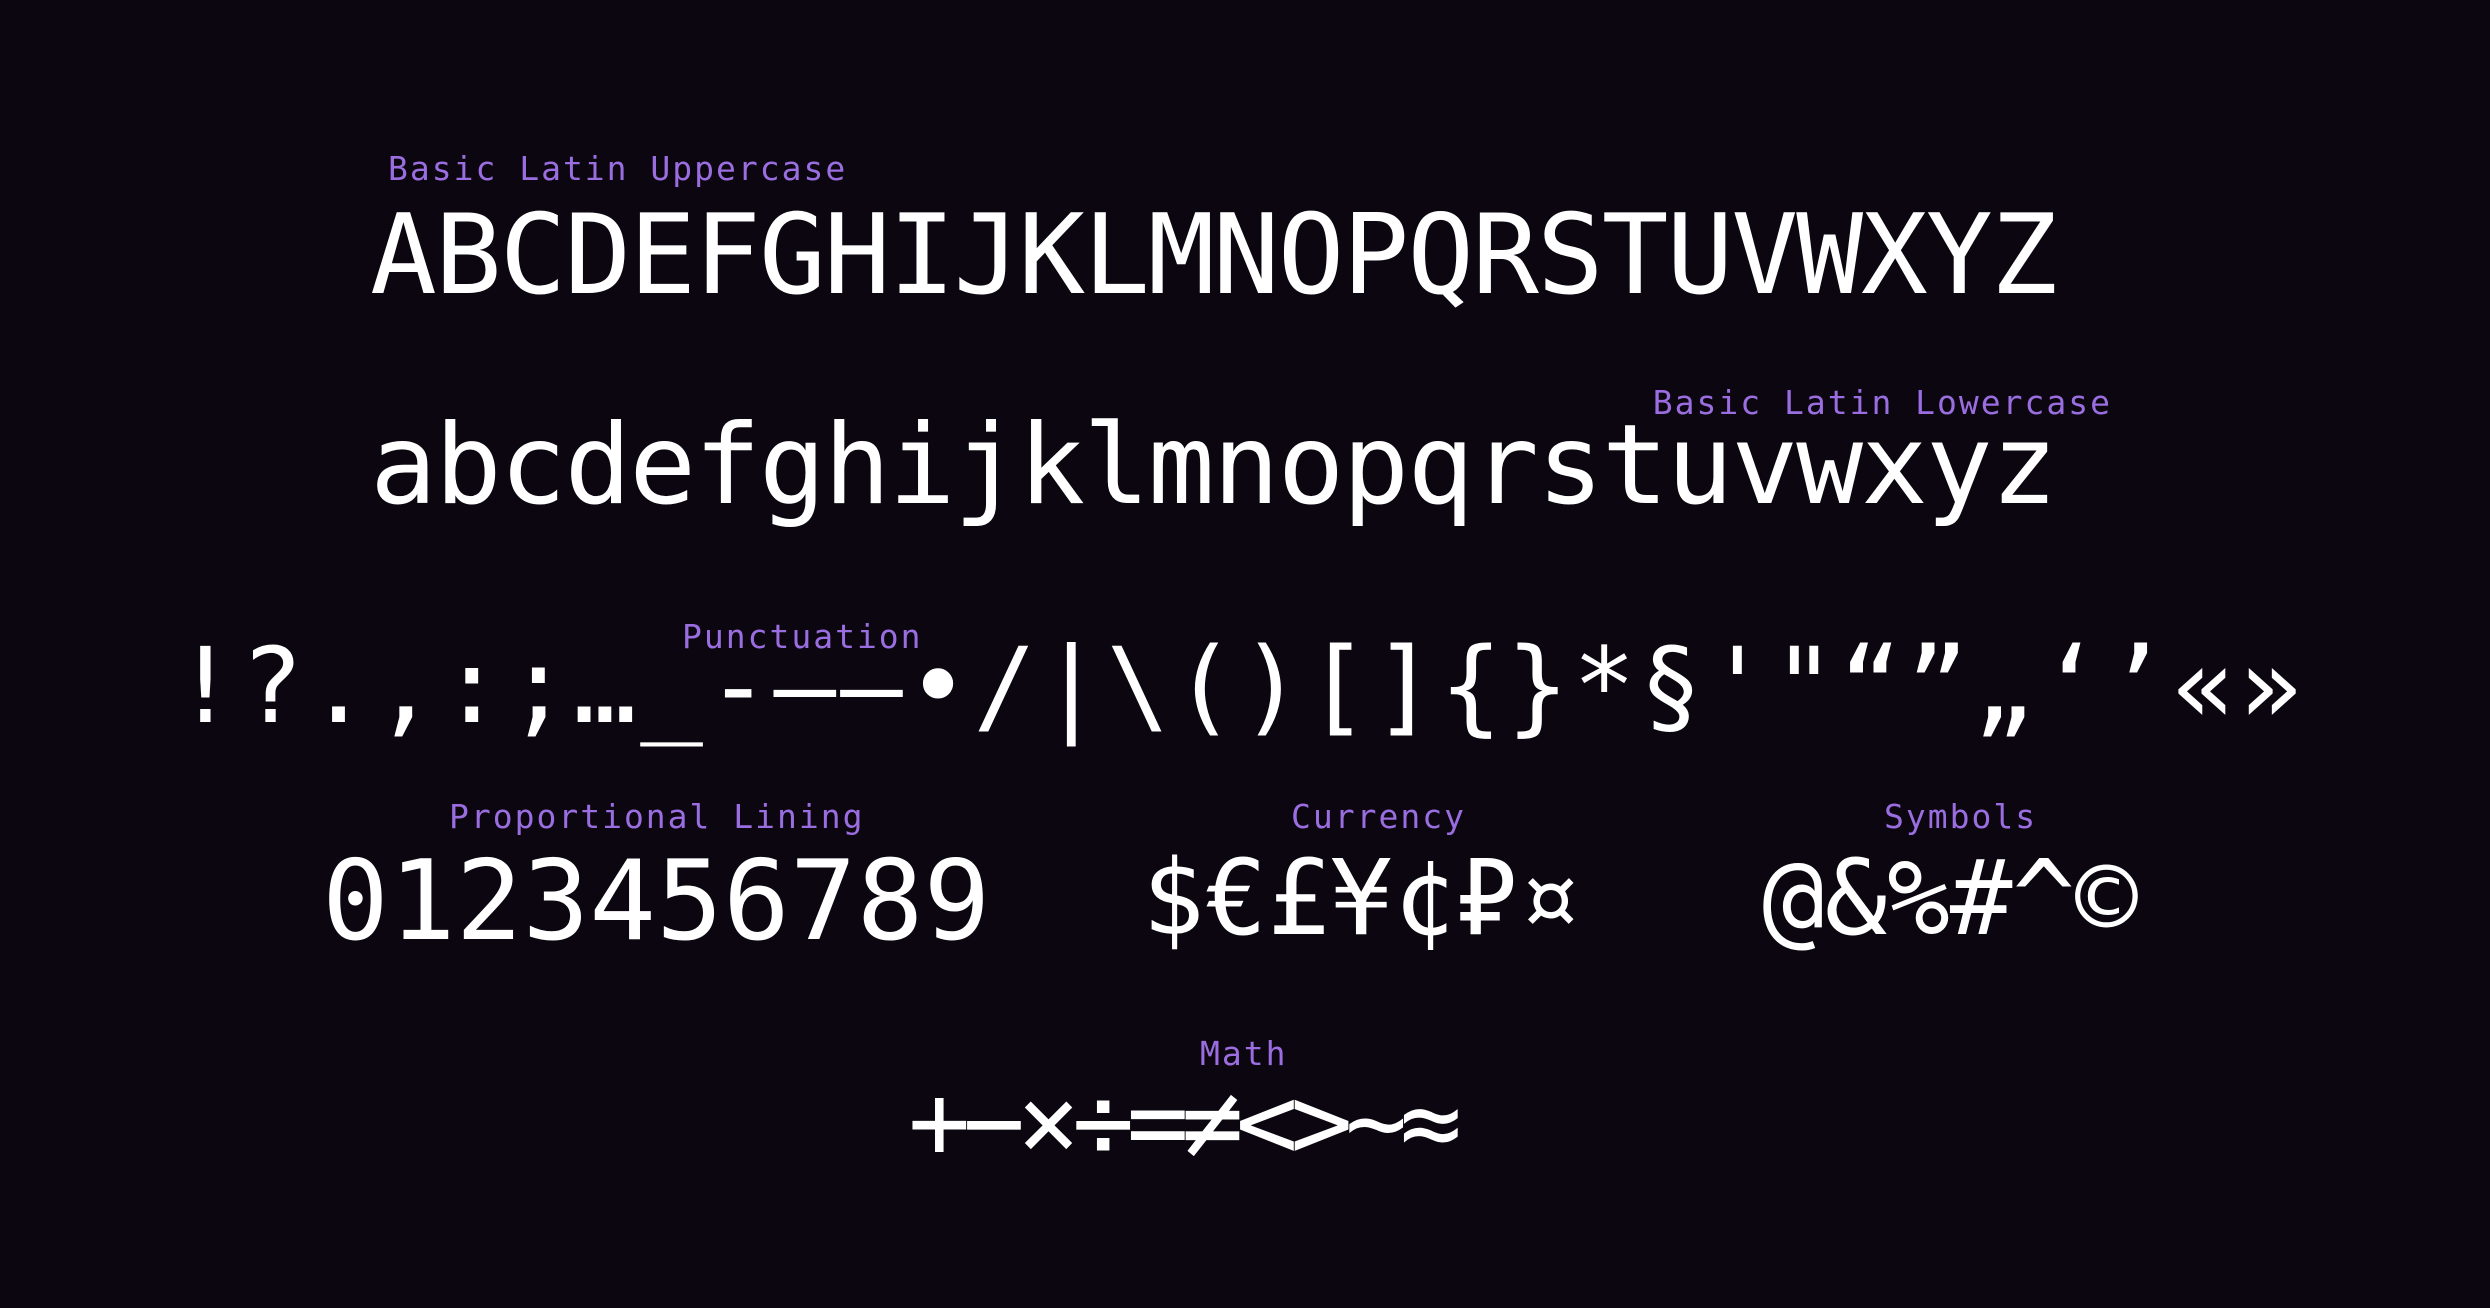 The height and width of the screenshot is (1308, 2490). I want to click on glyph-set-symbols: @&%#^©, so click(1950, 898).